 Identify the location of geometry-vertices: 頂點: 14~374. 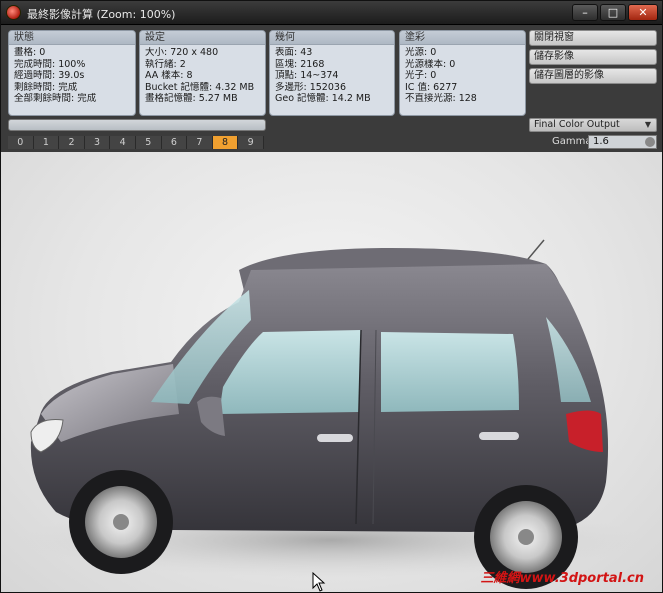
(307, 75).